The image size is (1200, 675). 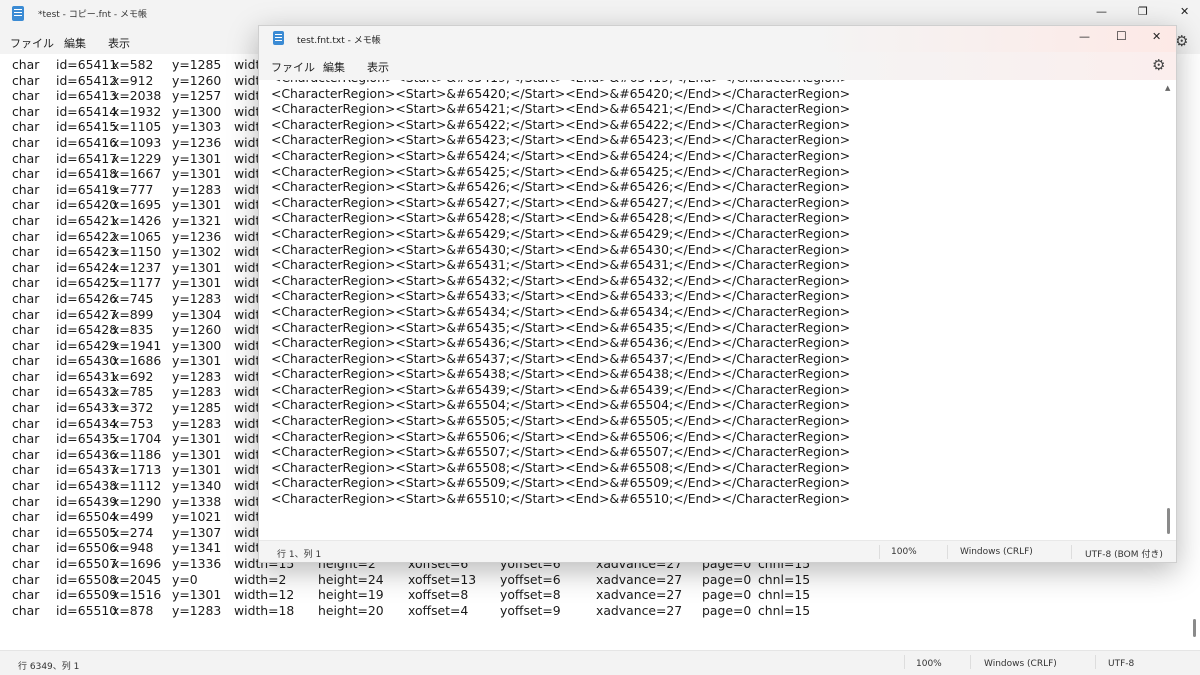 What do you see at coordinates (133, 314) in the screenshot?
I see `text-token: x=899` at bounding box center [133, 314].